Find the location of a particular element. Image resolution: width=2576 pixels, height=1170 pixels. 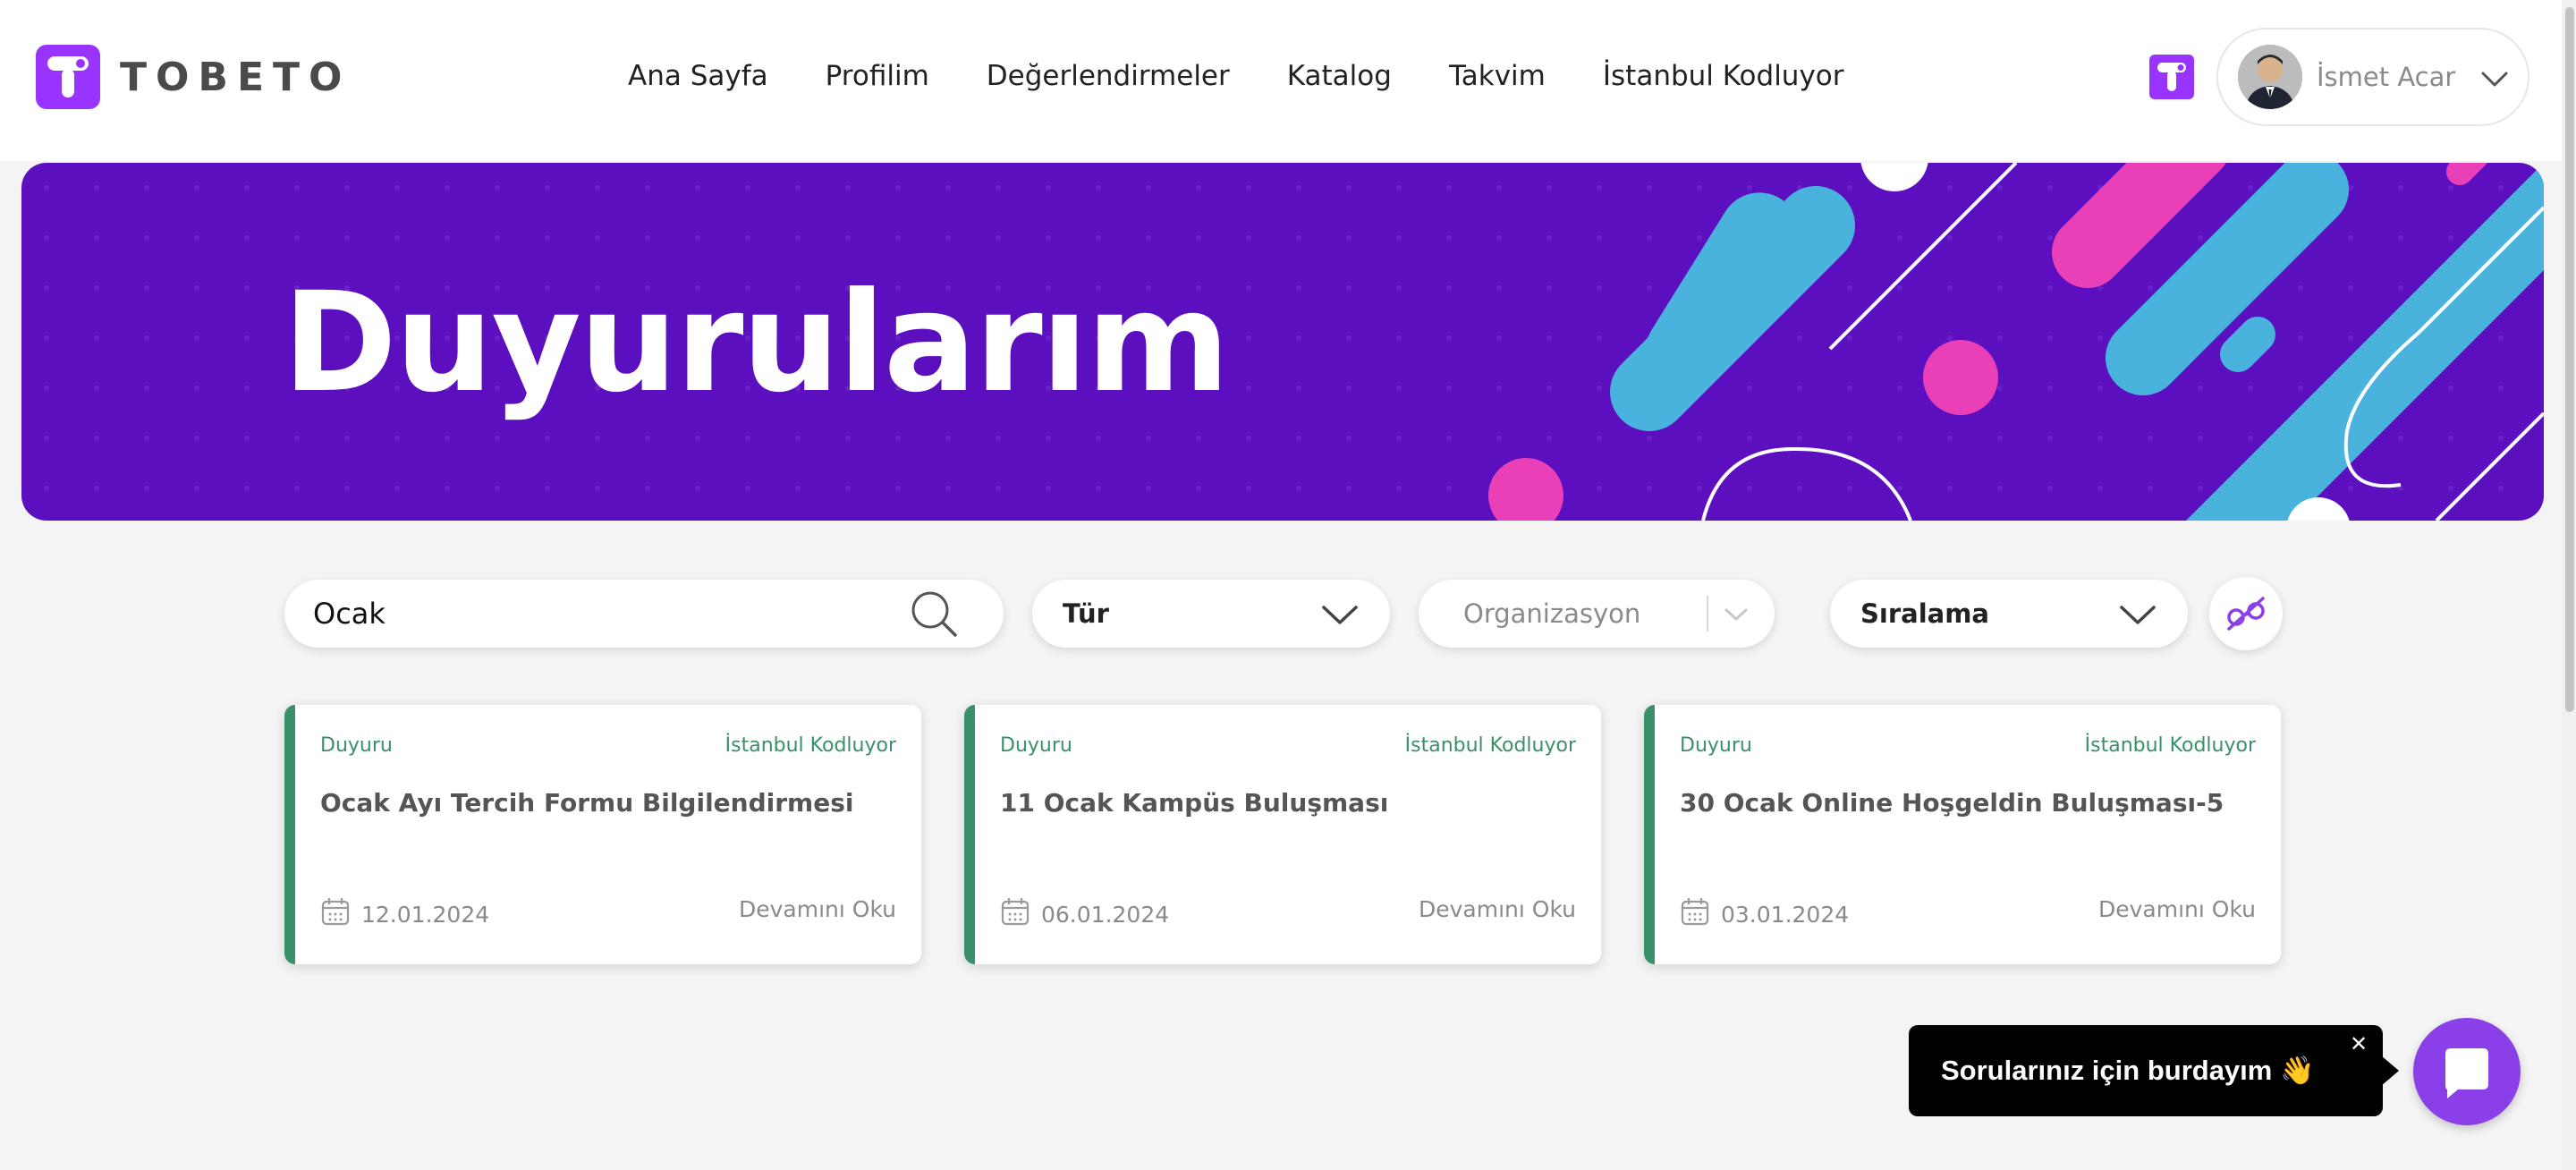

tobeto-mini-logo-icon is located at coordinates (2171, 77).